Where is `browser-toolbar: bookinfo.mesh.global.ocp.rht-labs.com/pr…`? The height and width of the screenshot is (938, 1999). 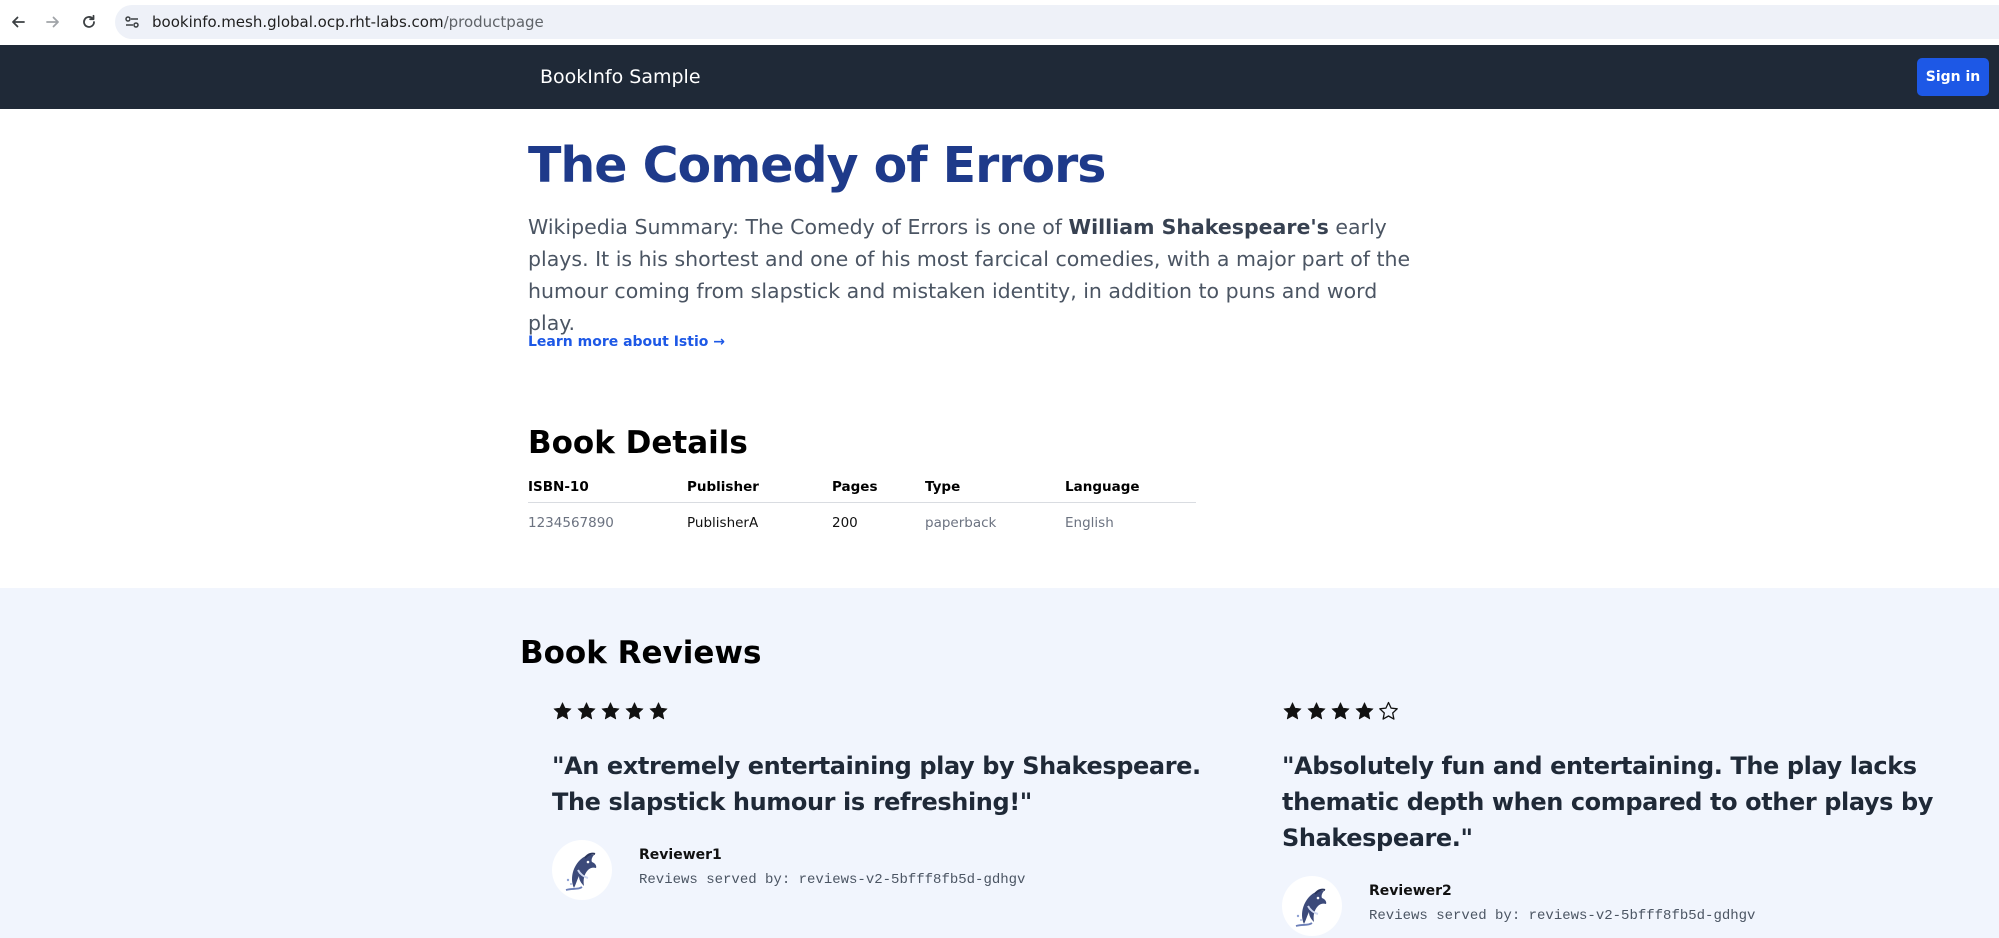 browser-toolbar: bookinfo.mesh.global.ocp.rht-labs.com/pr… is located at coordinates (999, 23).